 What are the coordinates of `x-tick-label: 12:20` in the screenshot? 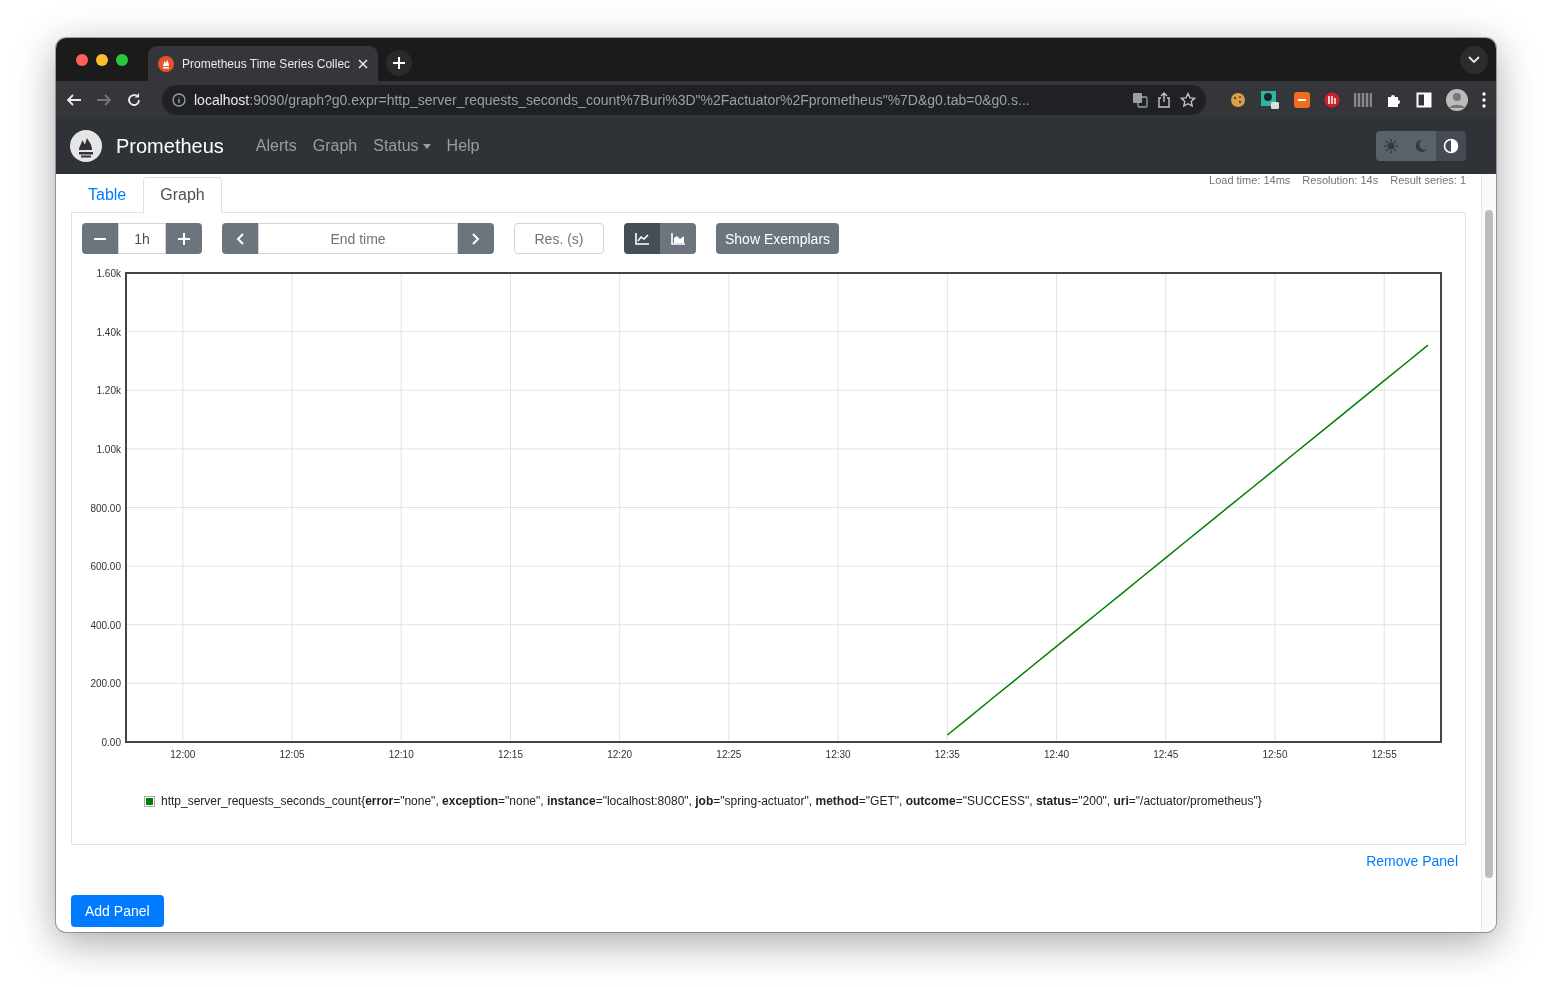 It's located at (620, 754).